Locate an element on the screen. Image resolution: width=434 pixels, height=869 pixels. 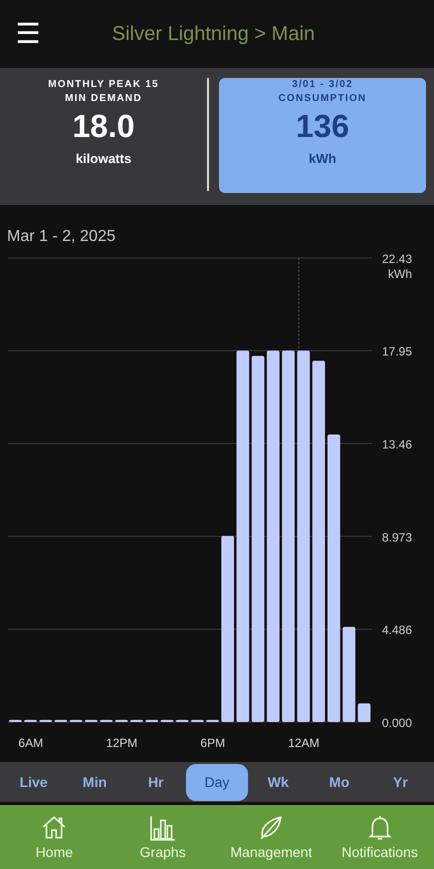
stat-unit: kilowatts is located at coordinates (104, 158).